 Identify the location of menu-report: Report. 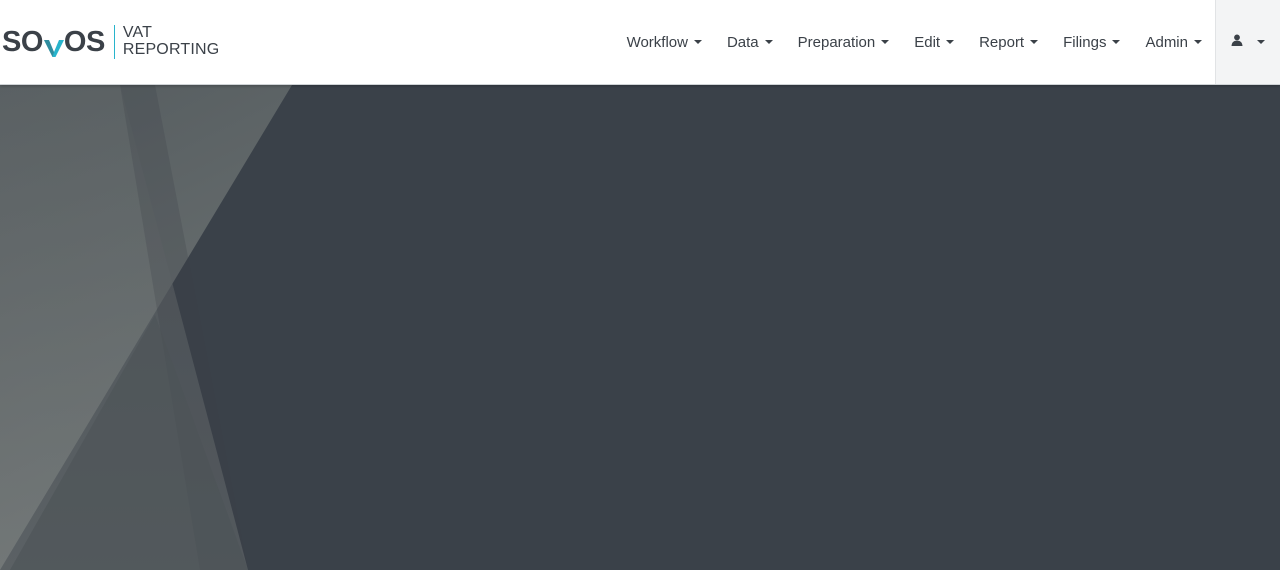
(1008, 42).